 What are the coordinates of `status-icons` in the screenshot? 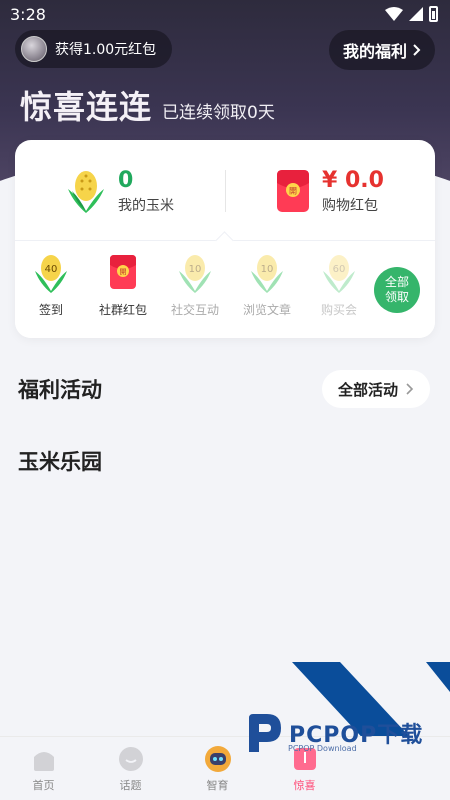 It's located at (411, 14).